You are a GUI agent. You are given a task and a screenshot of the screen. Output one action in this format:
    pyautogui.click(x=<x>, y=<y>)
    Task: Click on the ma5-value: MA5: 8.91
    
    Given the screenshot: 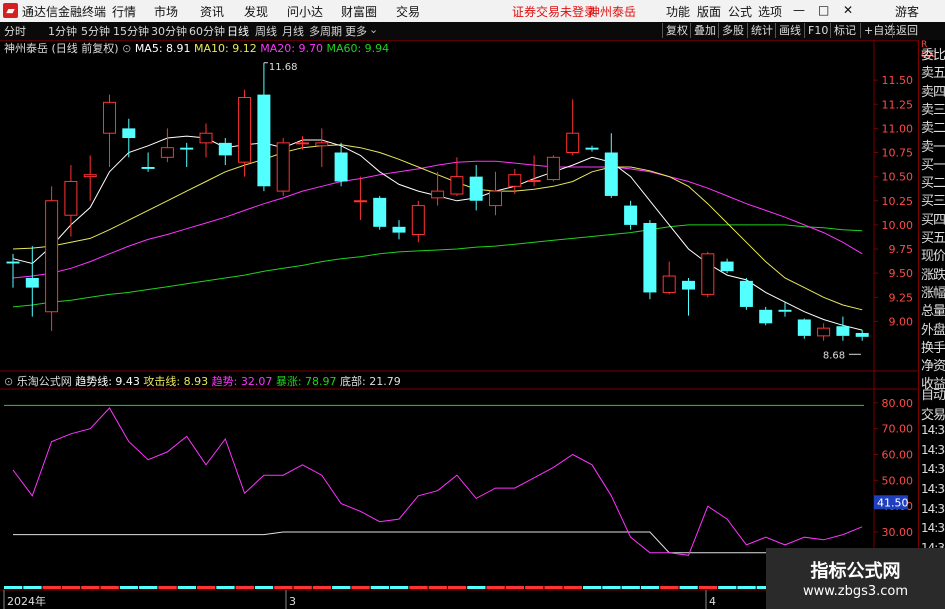 What is the action you would take?
    pyautogui.click(x=162, y=48)
    